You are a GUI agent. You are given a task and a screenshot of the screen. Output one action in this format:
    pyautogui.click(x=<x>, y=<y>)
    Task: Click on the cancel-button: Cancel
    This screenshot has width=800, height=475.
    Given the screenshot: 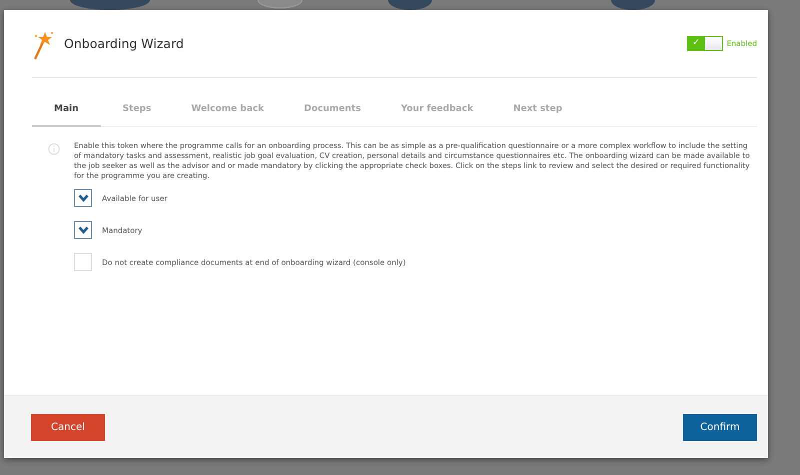 What is the action you would take?
    pyautogui.click(x=68, y=427)
    